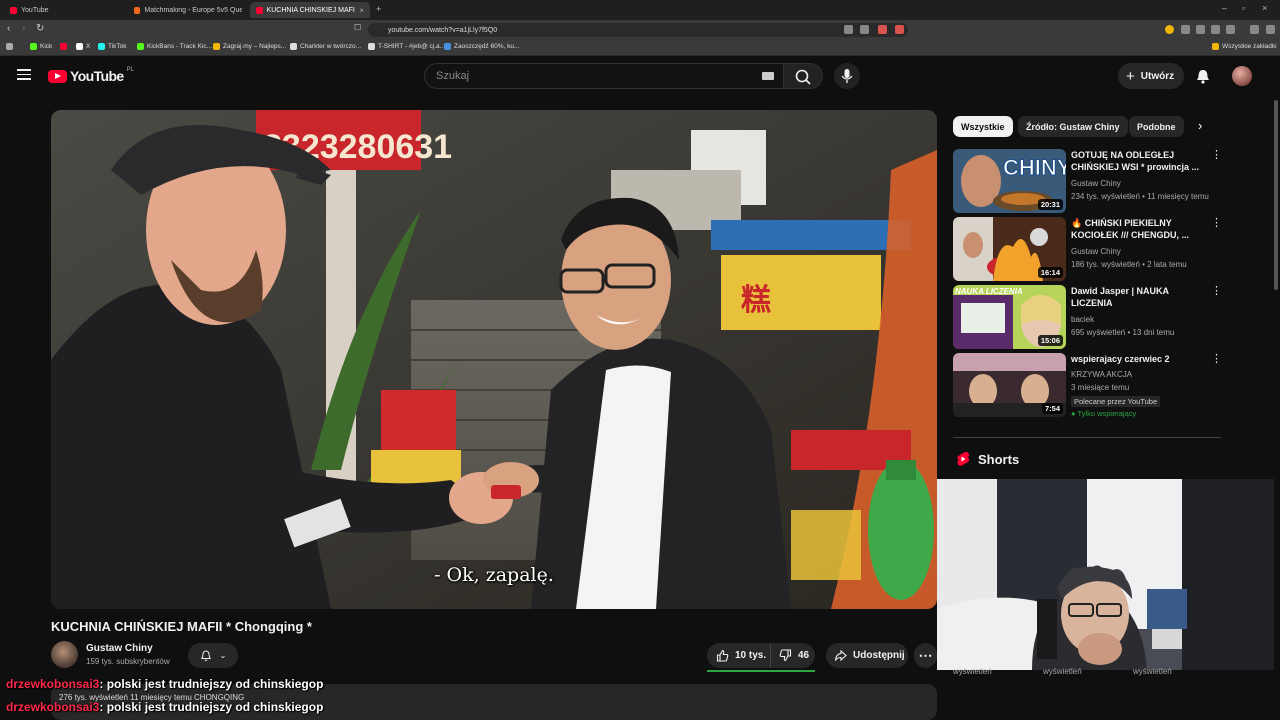  What do you see at coordinates (361, 10) in the screenshot?
I see `close-tab-icon: ×` at bounding box center [361, 10].